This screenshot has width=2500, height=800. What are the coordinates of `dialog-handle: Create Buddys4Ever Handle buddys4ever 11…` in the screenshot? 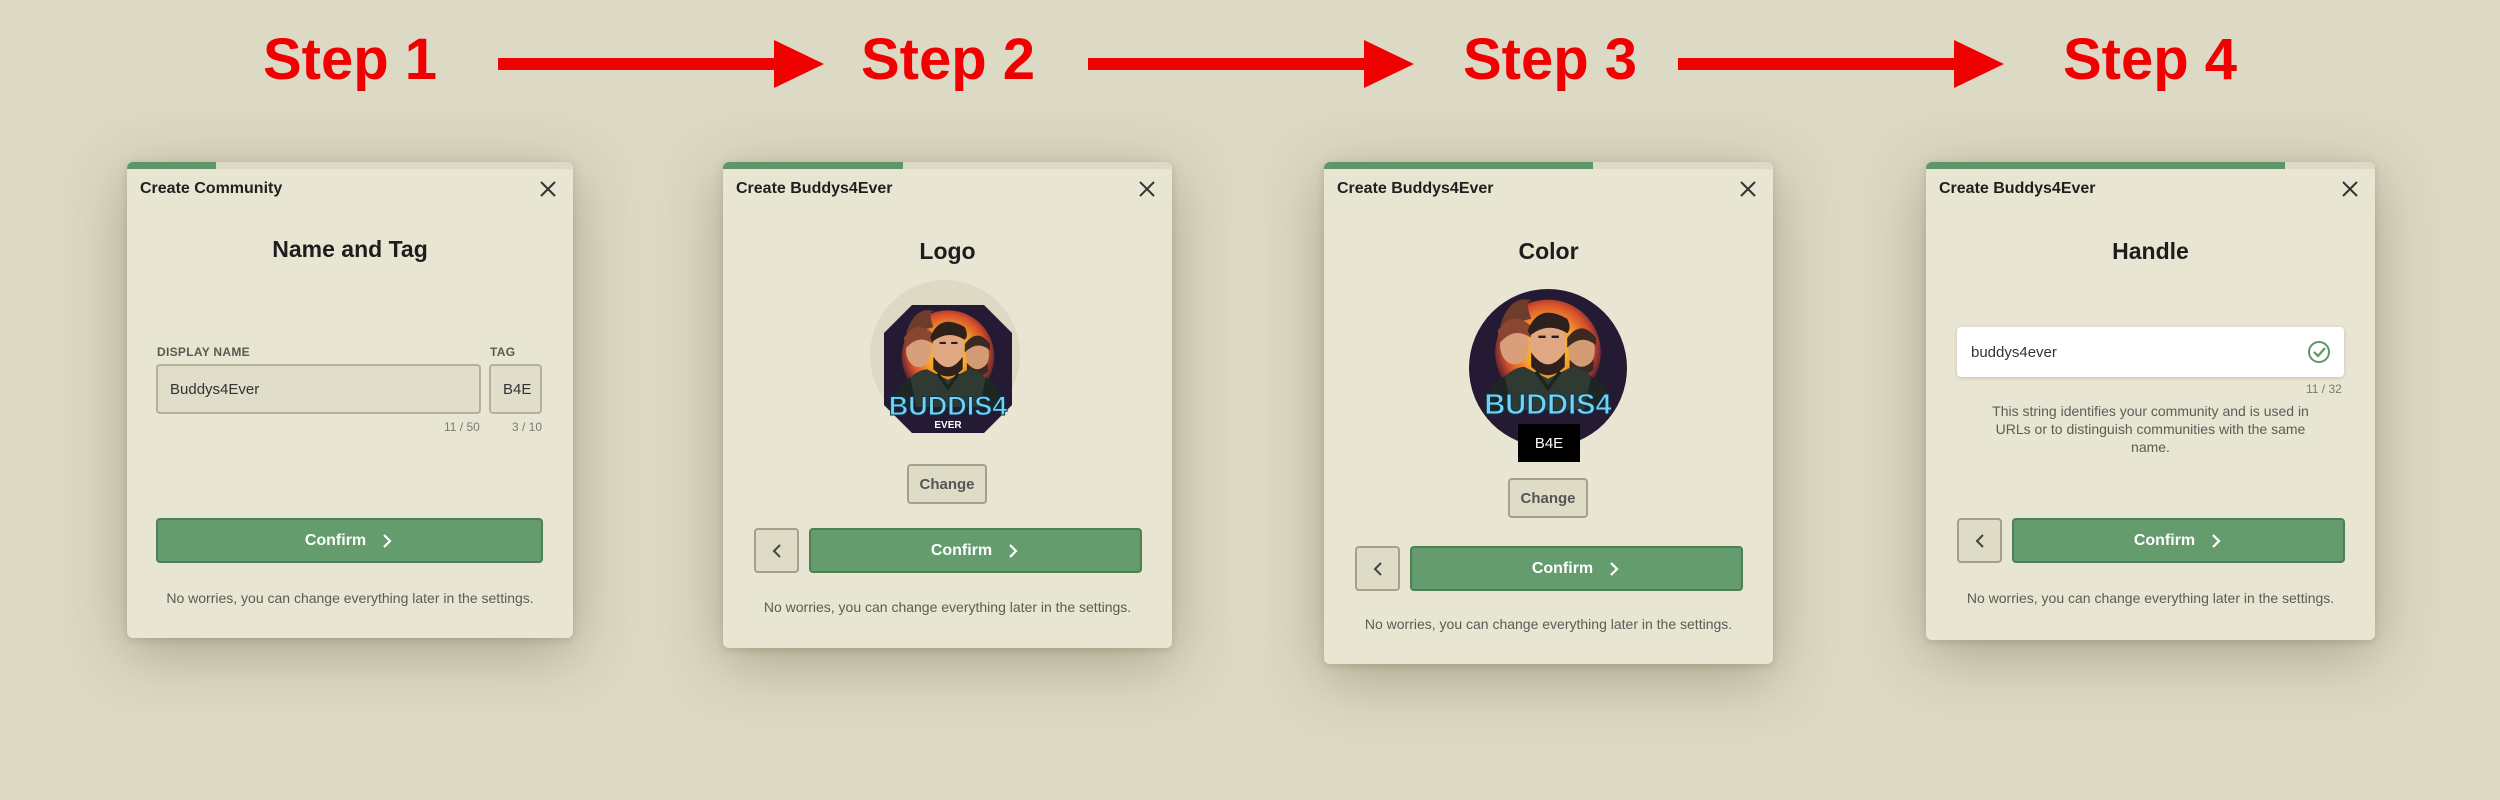 It's located at (2150, 401).